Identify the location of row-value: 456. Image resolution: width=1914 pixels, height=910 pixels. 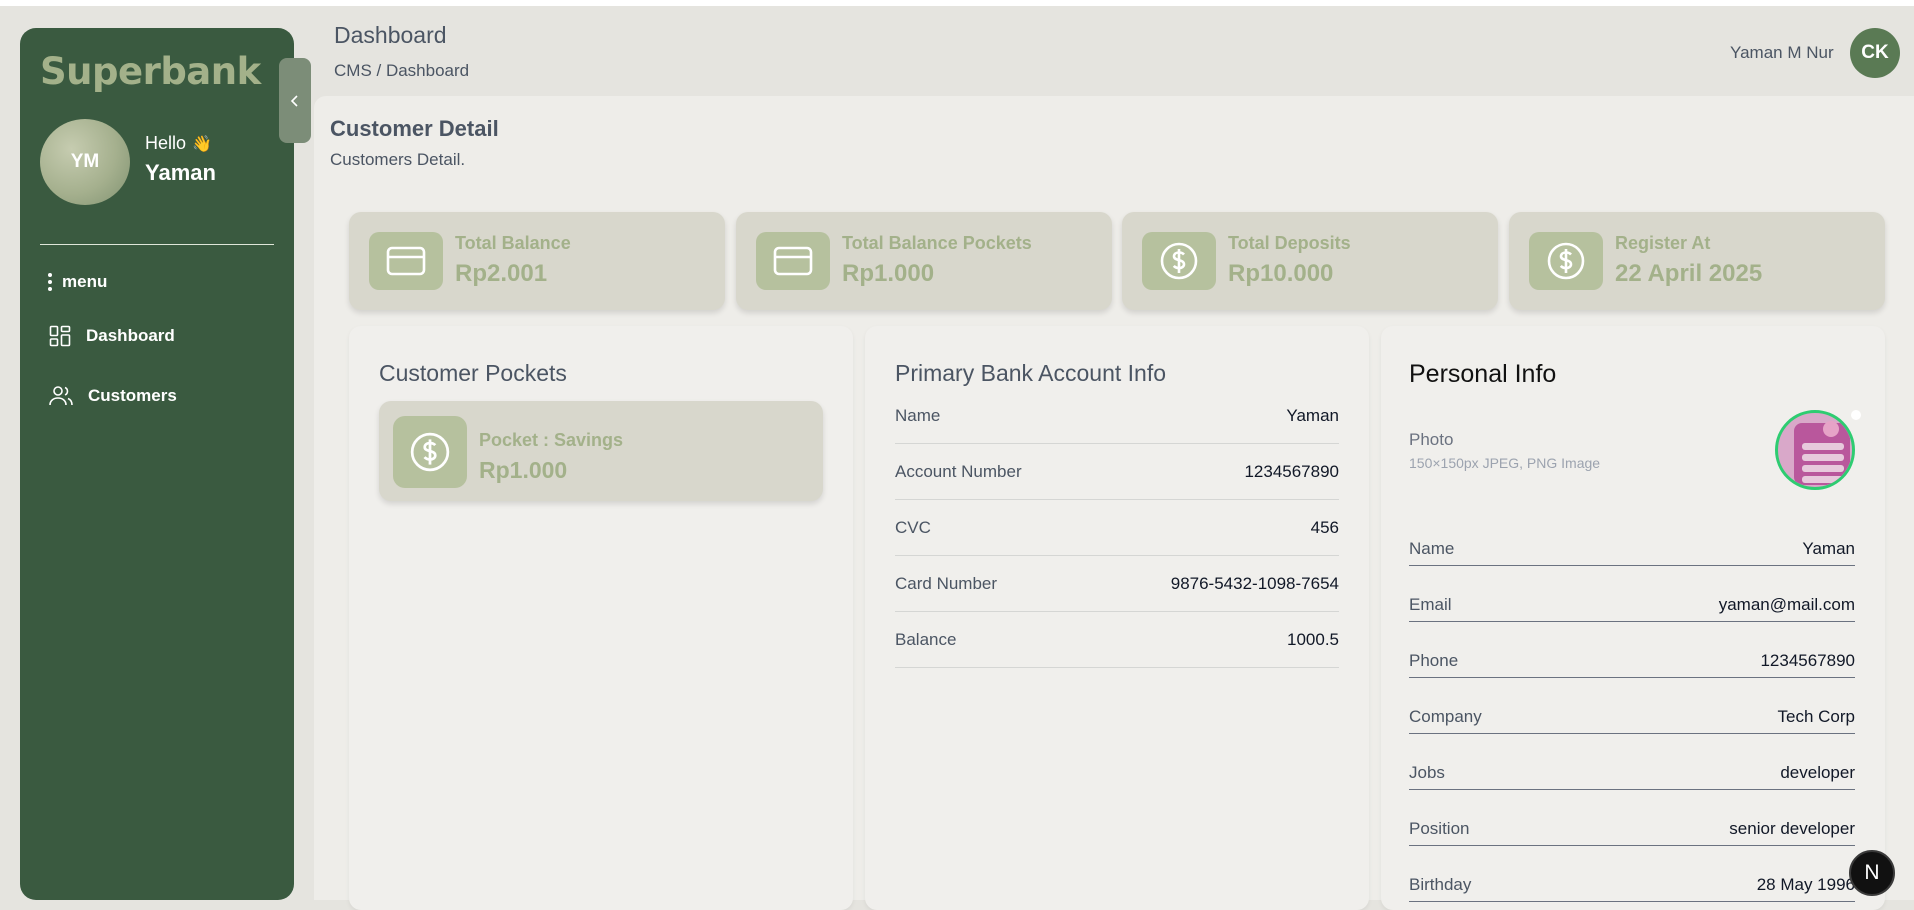
(1324, 527).